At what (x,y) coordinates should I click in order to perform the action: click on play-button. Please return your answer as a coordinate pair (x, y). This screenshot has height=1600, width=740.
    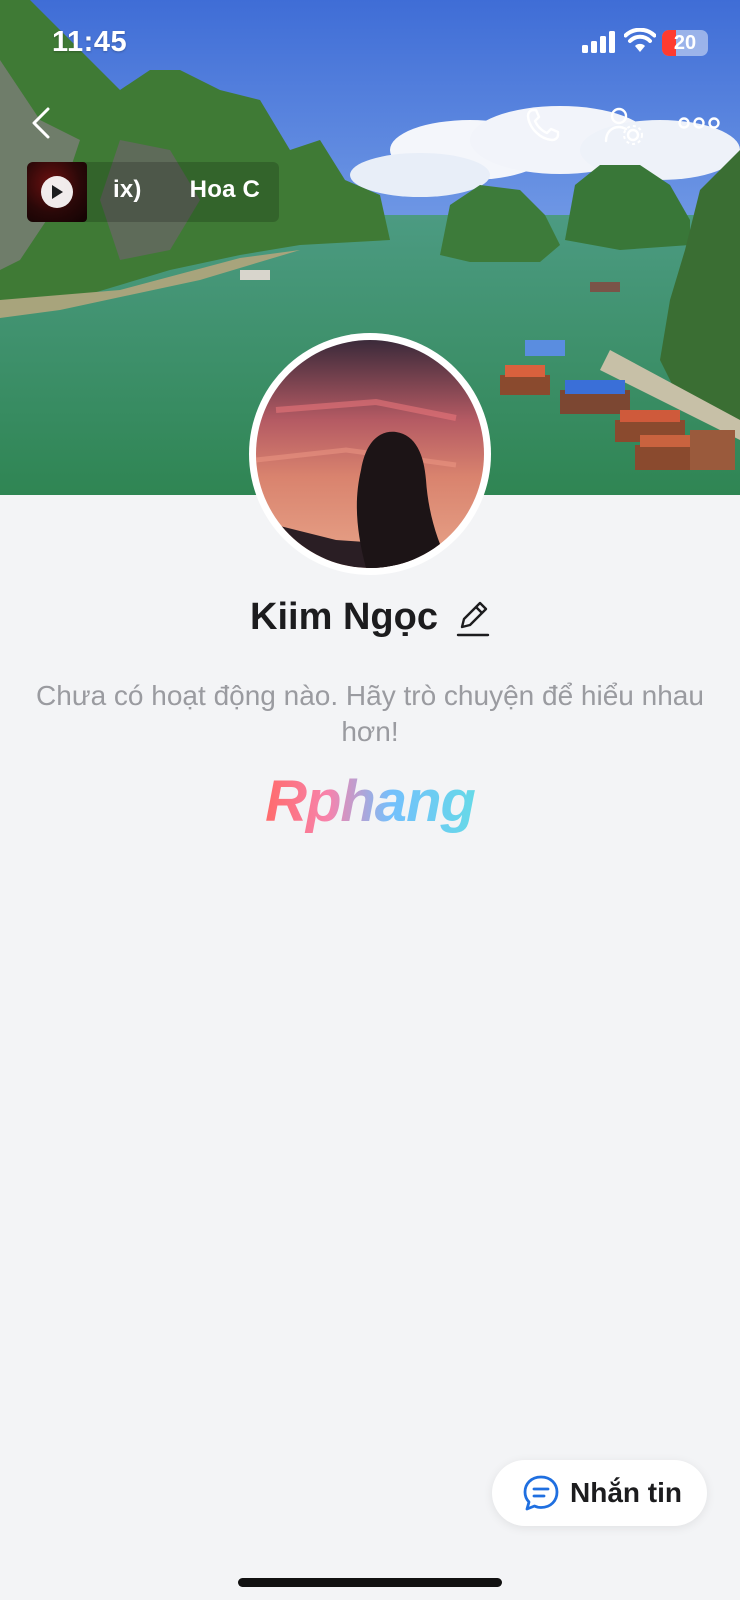
    Looking at the image, I should click on (57, 192).